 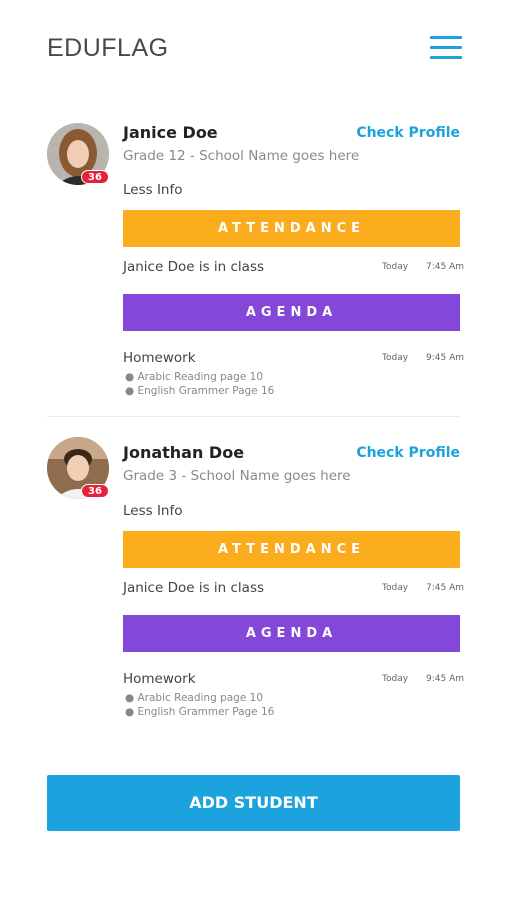 What do you see at coordinates (253, 803) in the screenshot?
I see `add-student-button: ADD STUDENT` at bounding box center [253, 803].